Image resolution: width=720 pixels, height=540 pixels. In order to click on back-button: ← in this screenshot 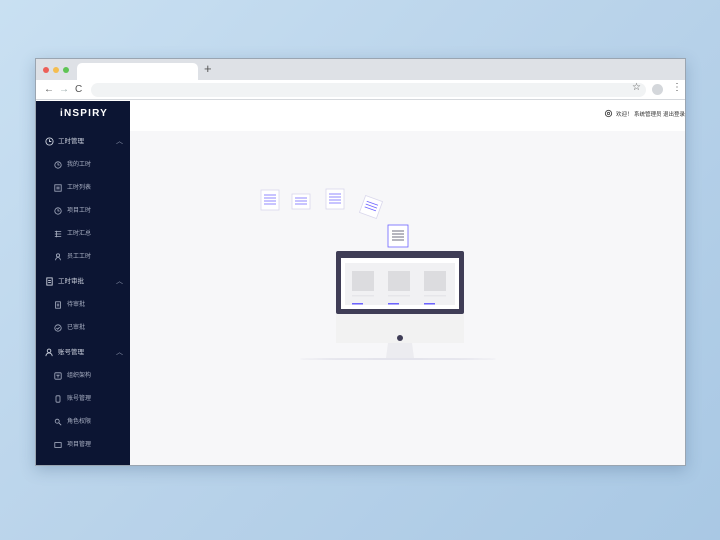, I will do `click(49, 90)`.